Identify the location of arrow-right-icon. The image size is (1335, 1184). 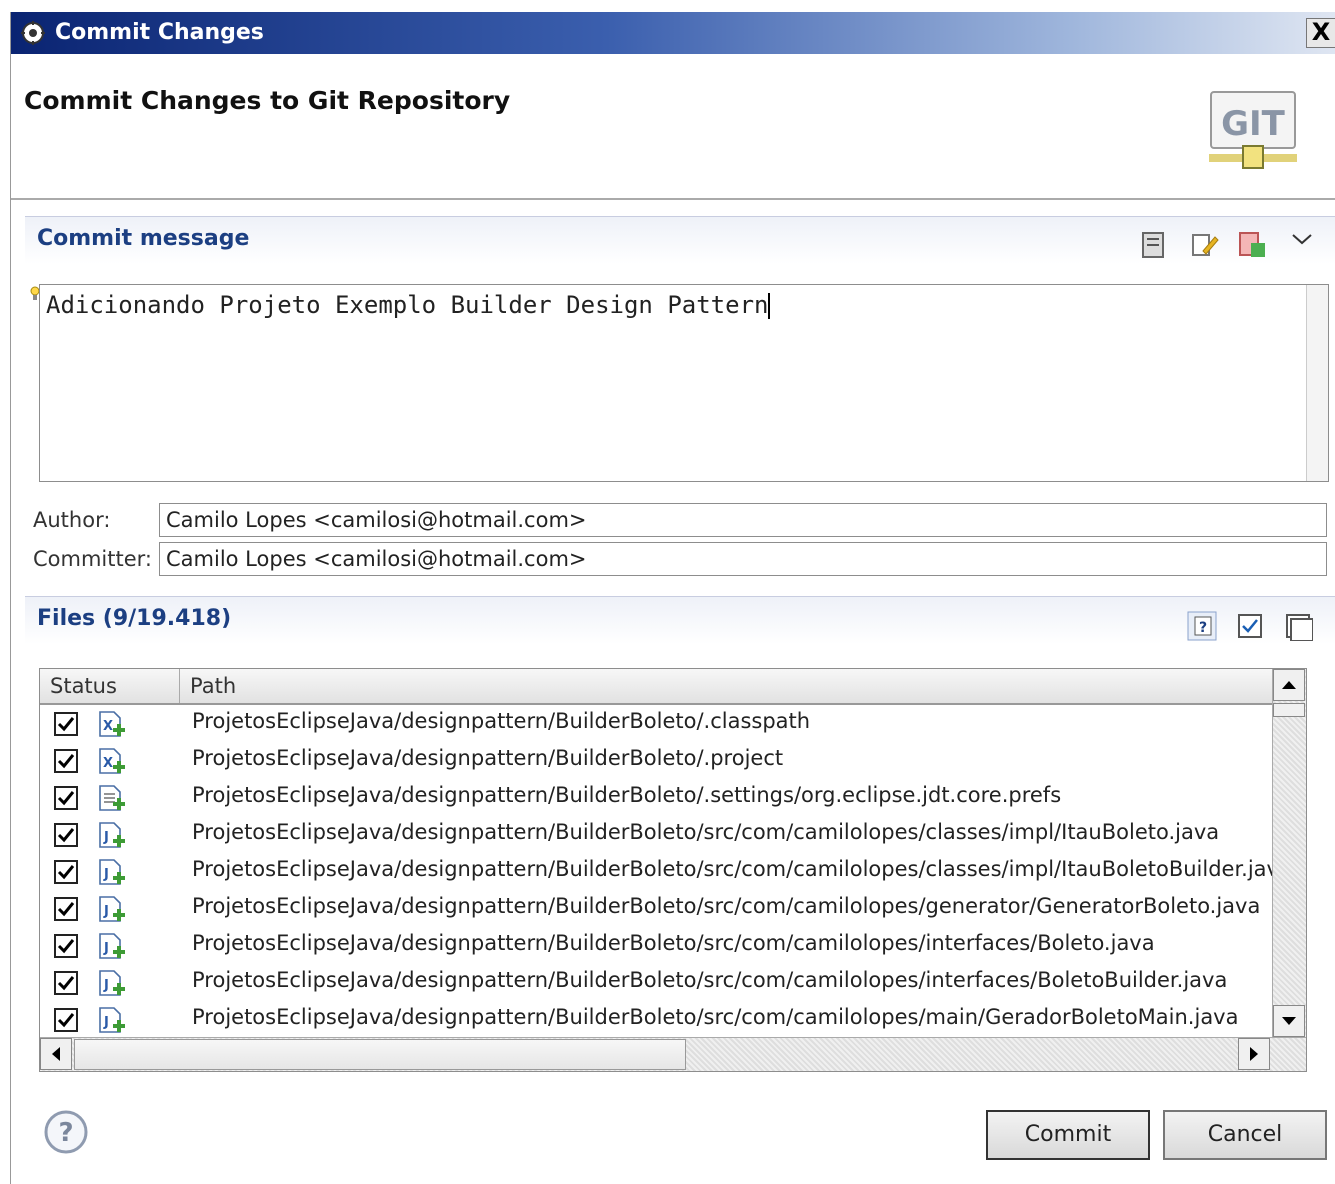
(1254, 1054).